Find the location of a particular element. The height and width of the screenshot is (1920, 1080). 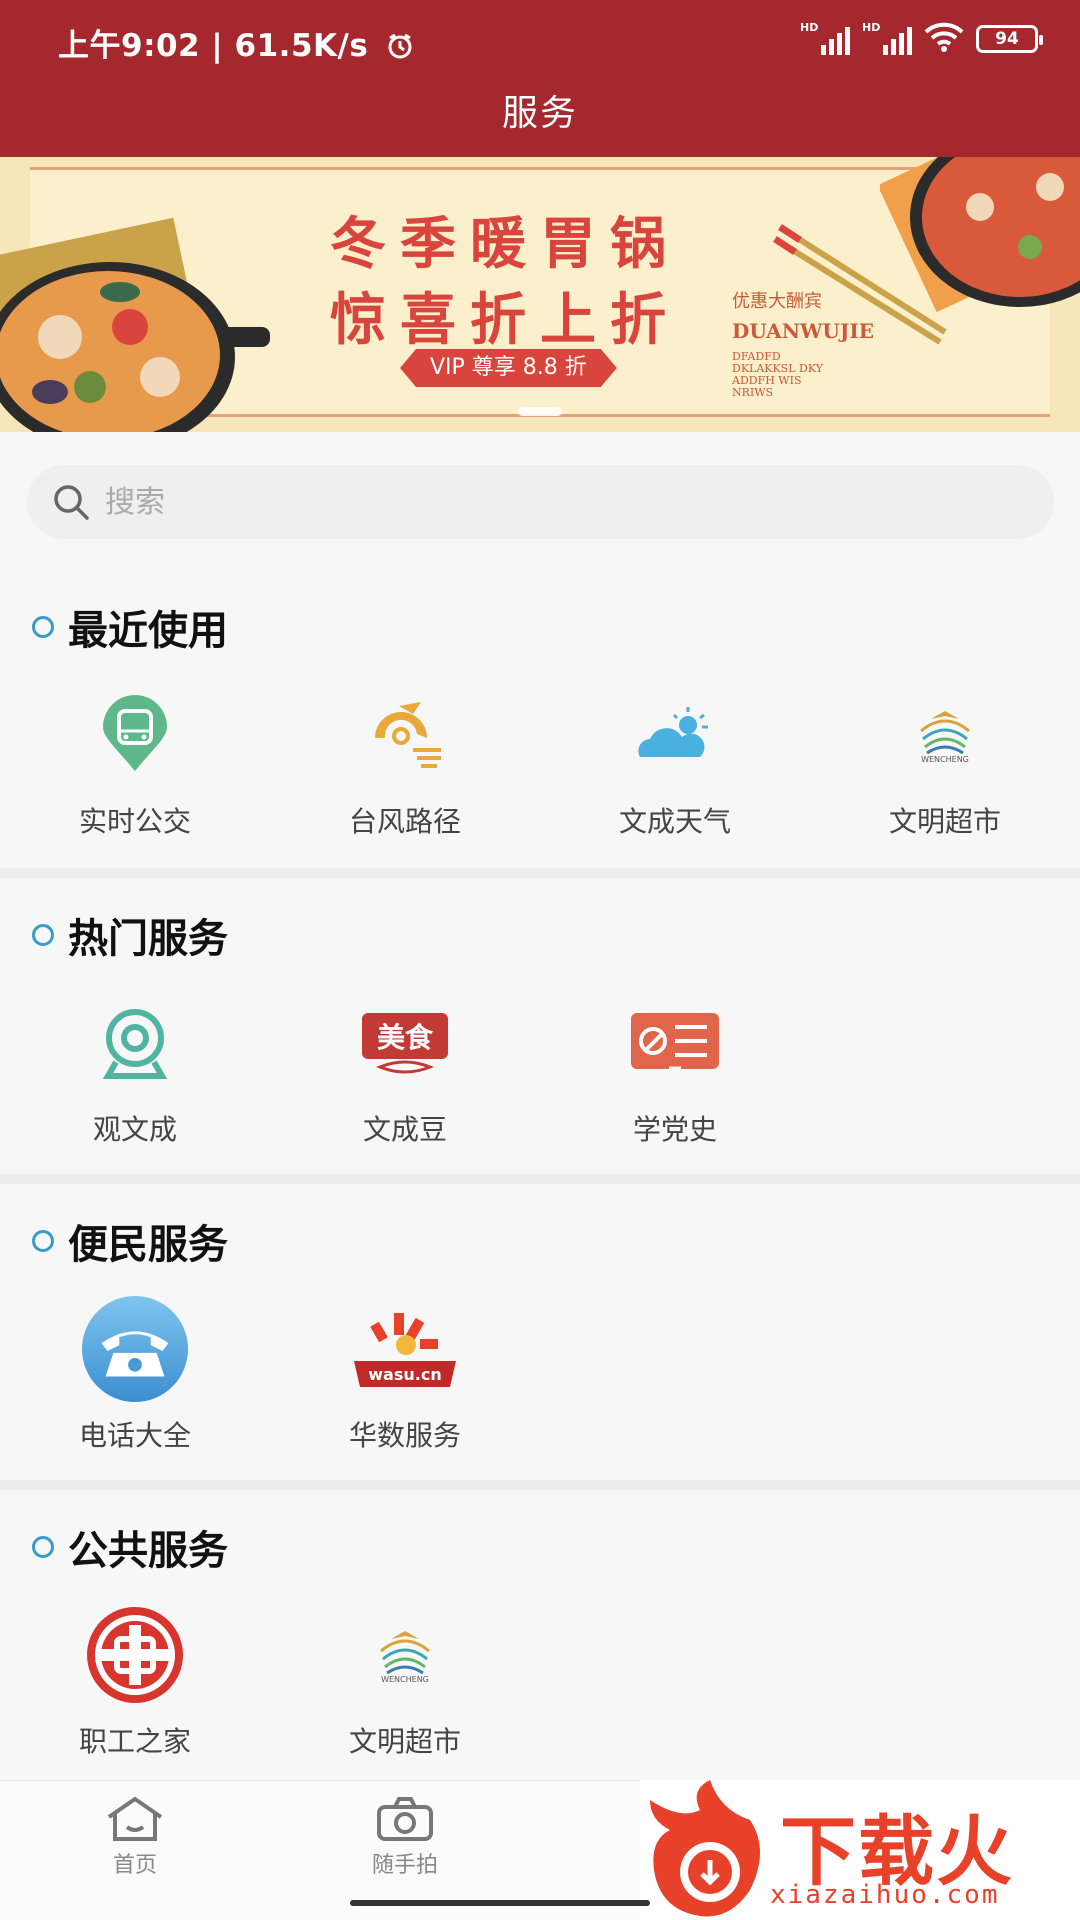

signal-icon-2: HD is located at coordinates (887, 38).